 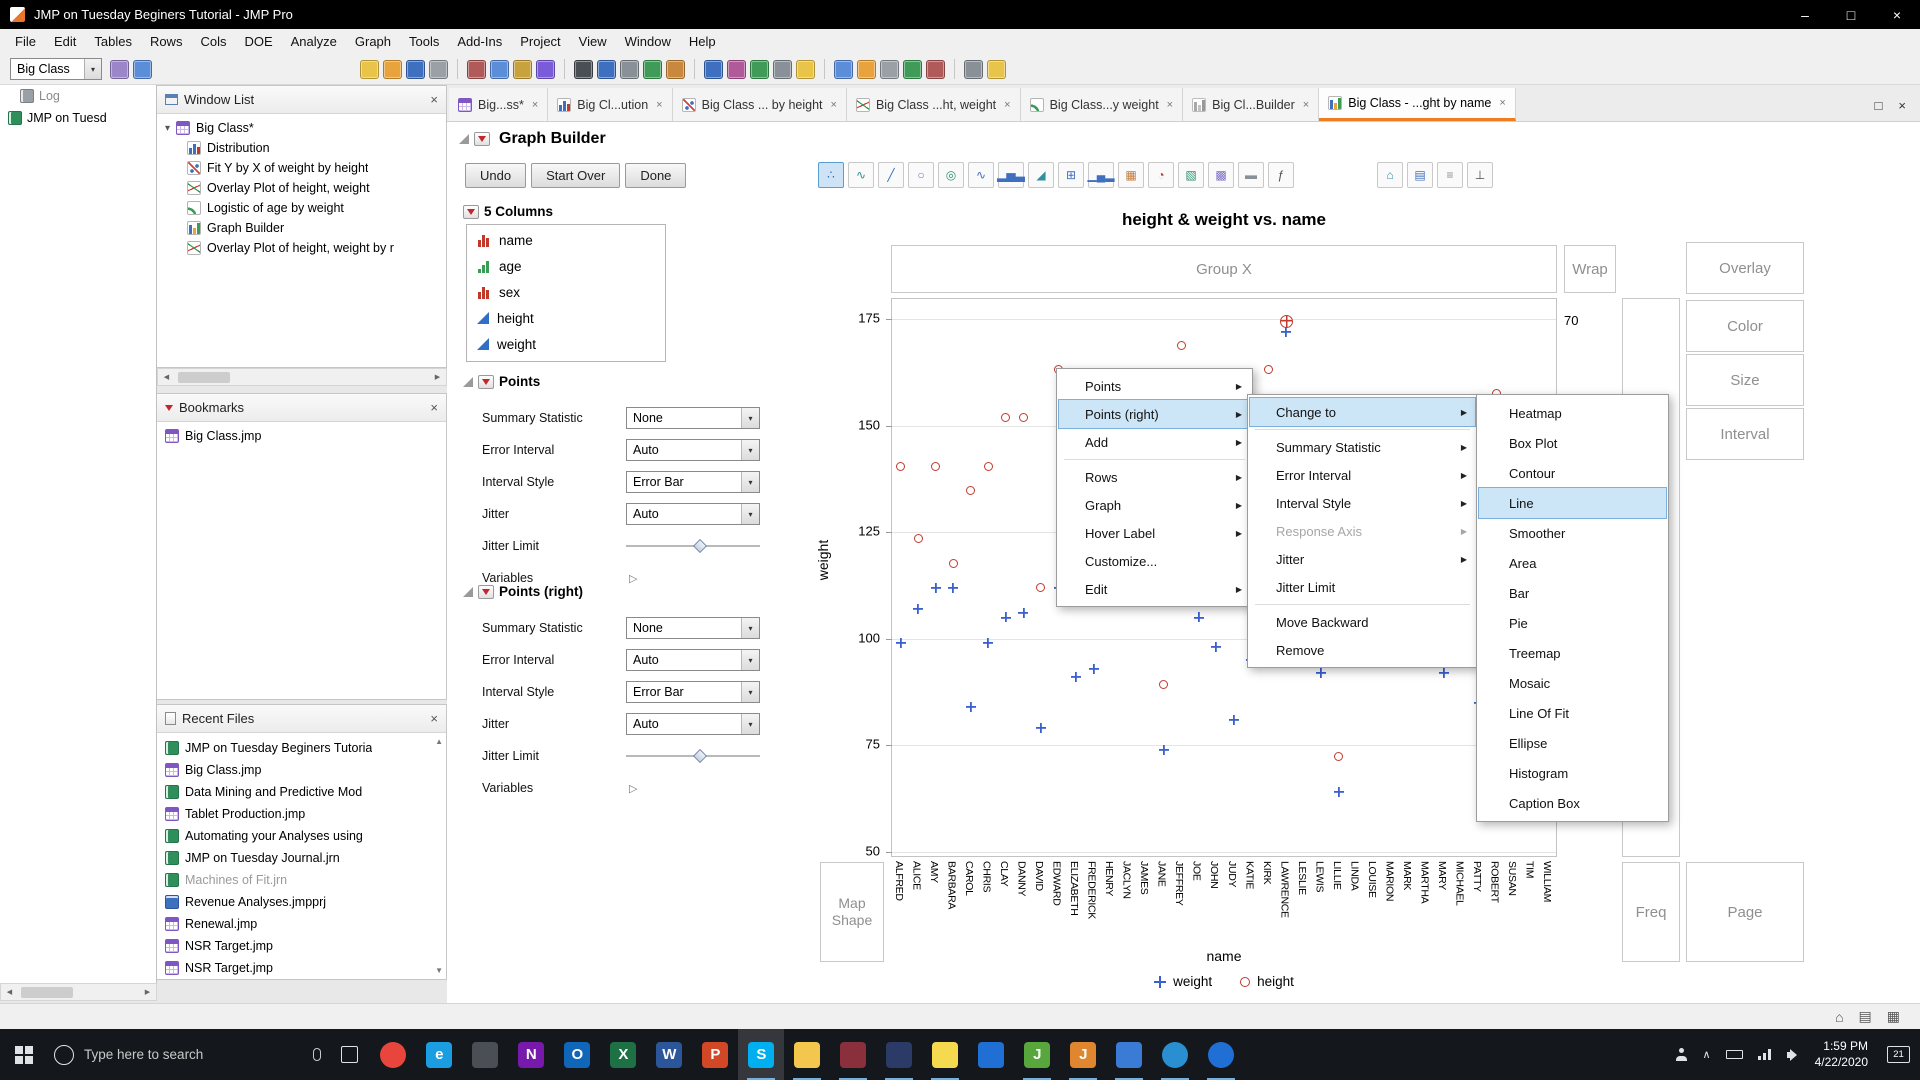 I want to click on start-button, so click(x=24, y=1054).